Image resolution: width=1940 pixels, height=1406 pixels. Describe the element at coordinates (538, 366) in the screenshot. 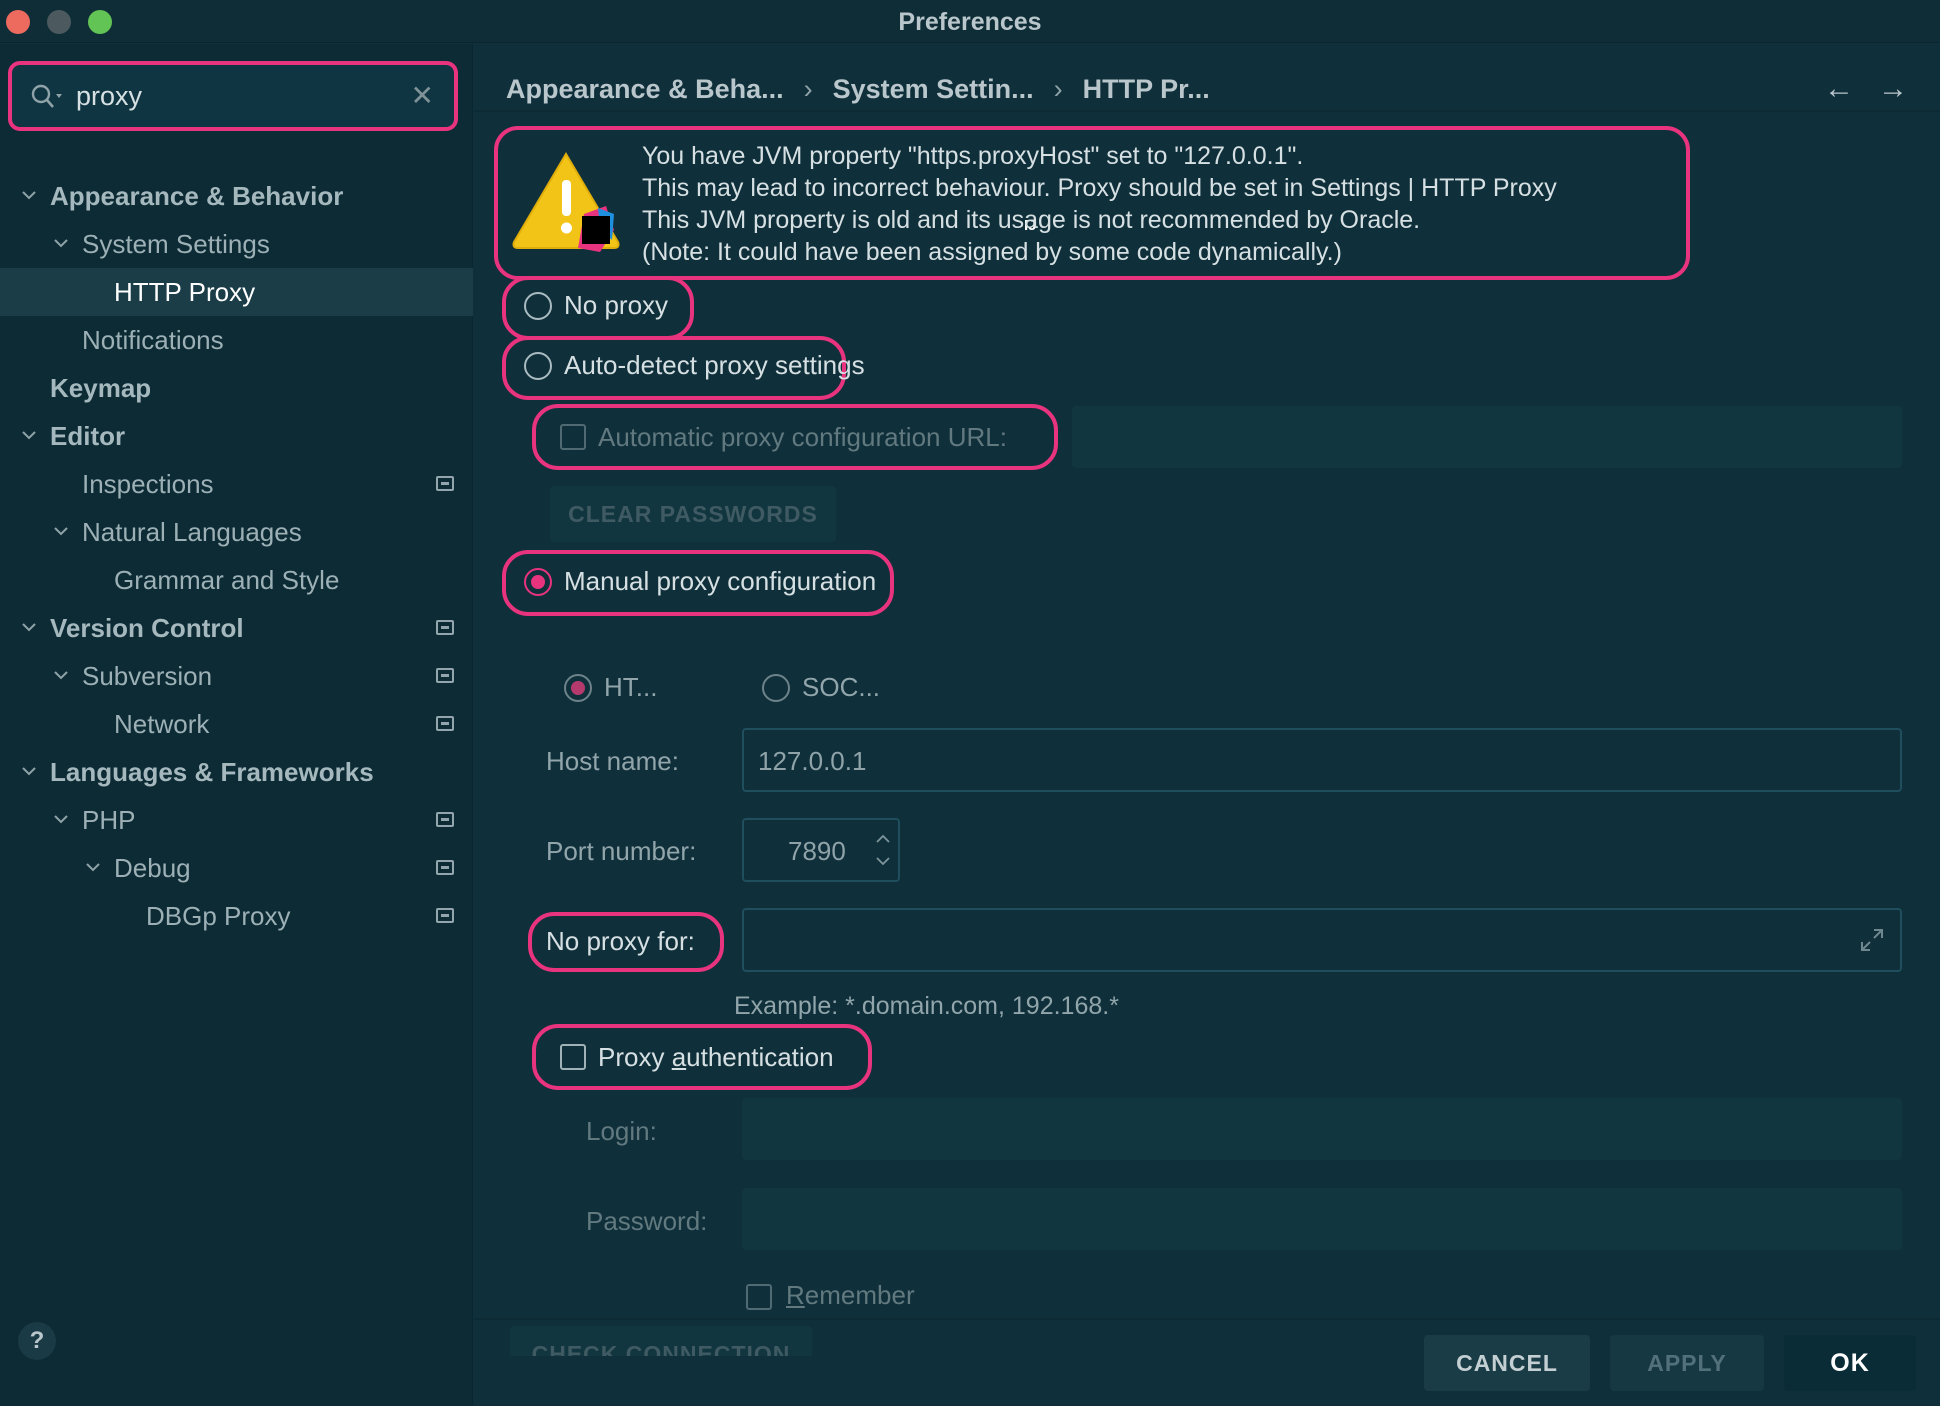

I see `auto-detect-radio` at that location.